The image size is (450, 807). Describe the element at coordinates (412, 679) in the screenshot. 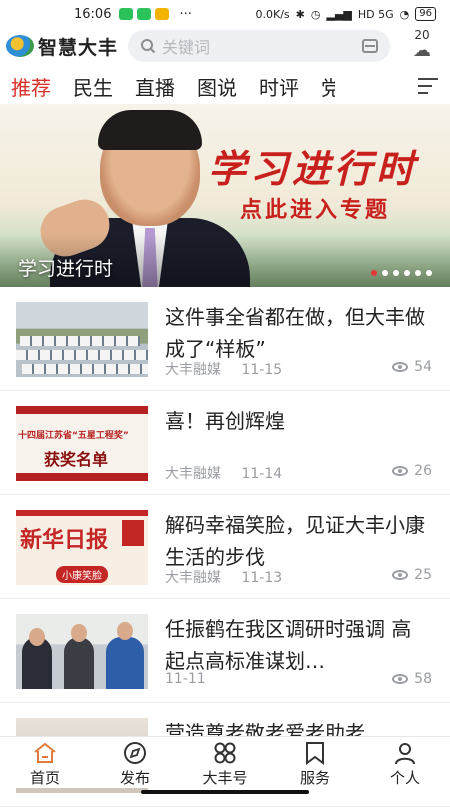

I see `news-views: 58` at that location.